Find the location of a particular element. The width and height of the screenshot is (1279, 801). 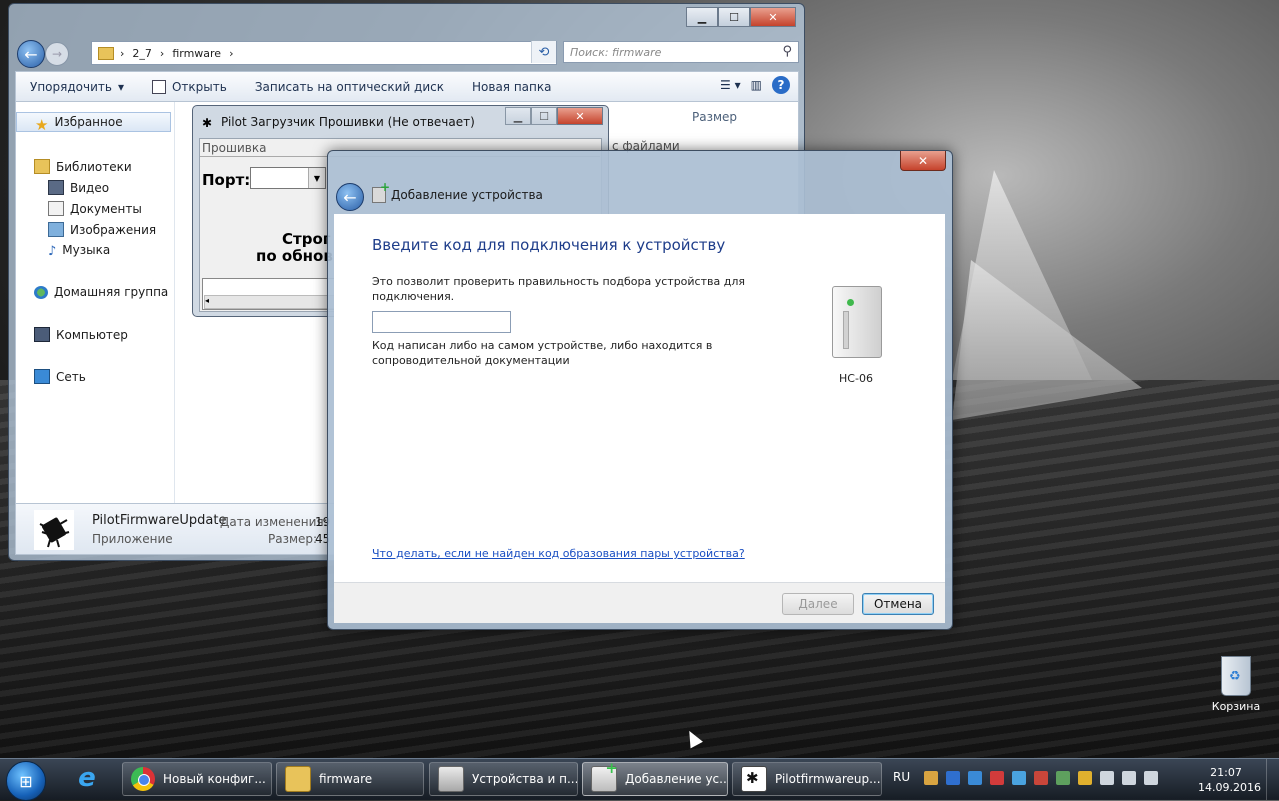

open-button: Открыть is located at coordinates (189, 87).